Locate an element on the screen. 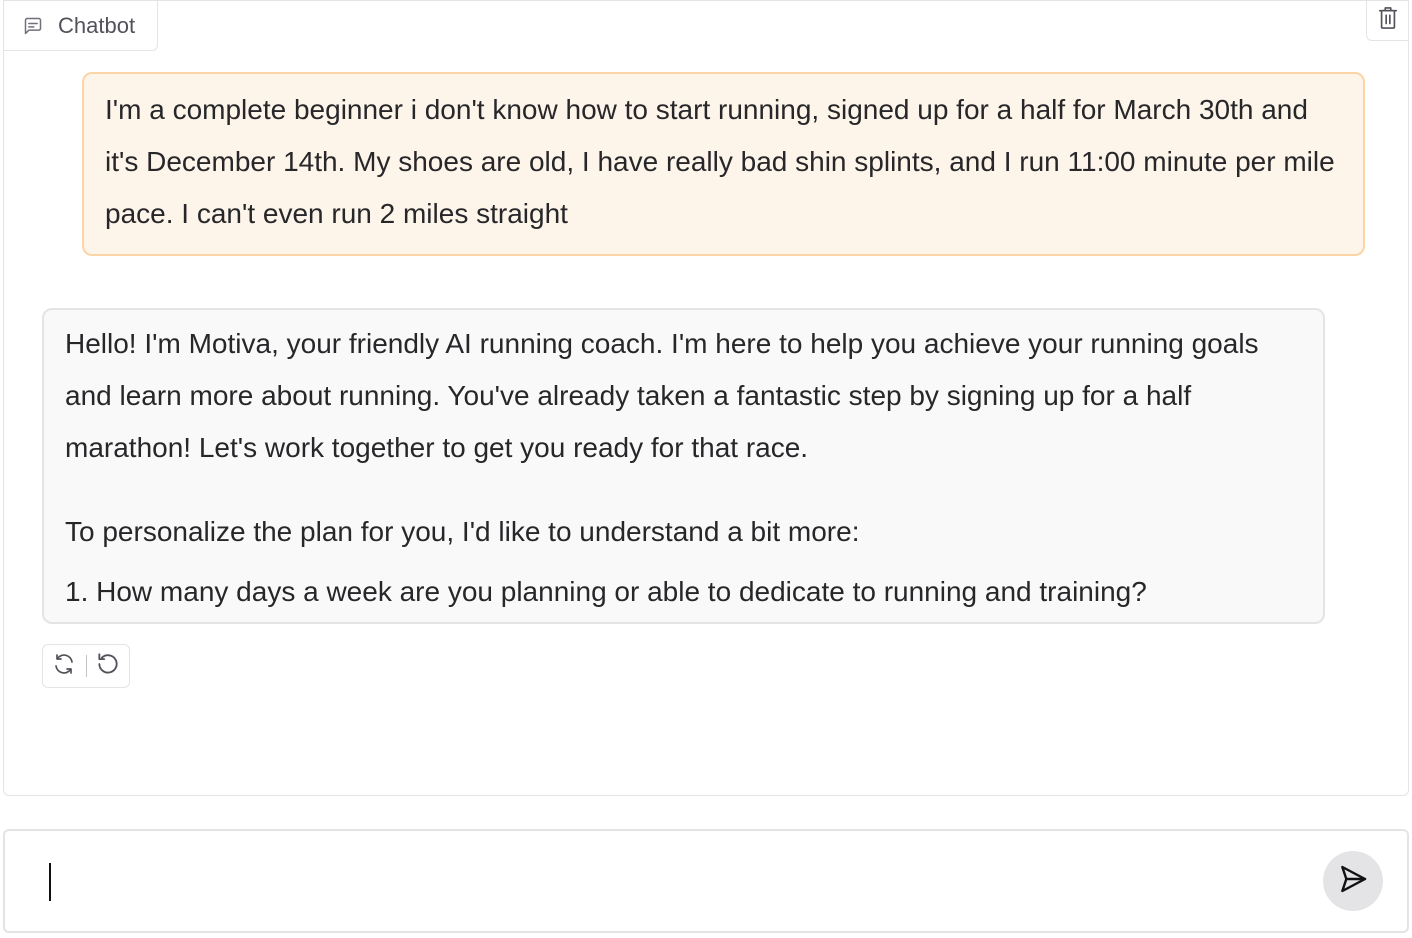 The image size is (1412, 938). retry-button is located at coordinates (64, 666).